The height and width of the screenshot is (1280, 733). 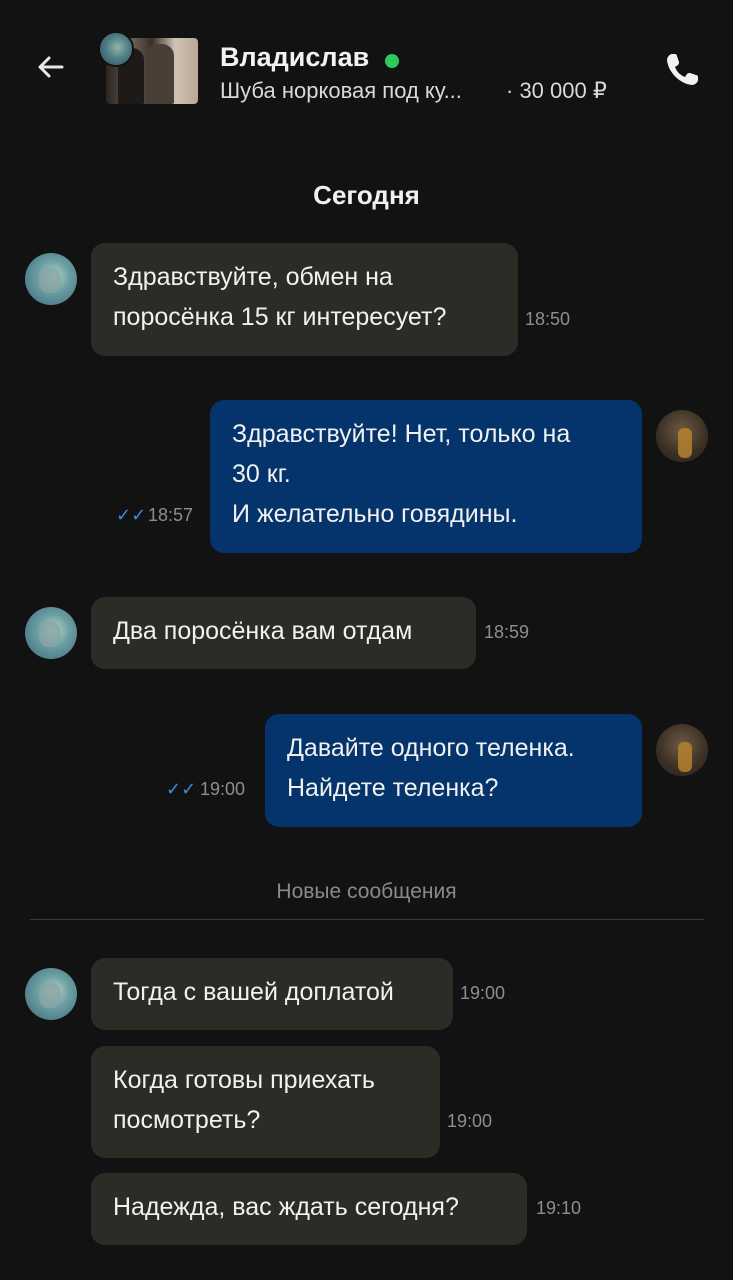 What do you see at coordinates (366, 891) in the screenshot?
I see `new-messages-label: Новые сообщения` at bounding box center [366, 891].